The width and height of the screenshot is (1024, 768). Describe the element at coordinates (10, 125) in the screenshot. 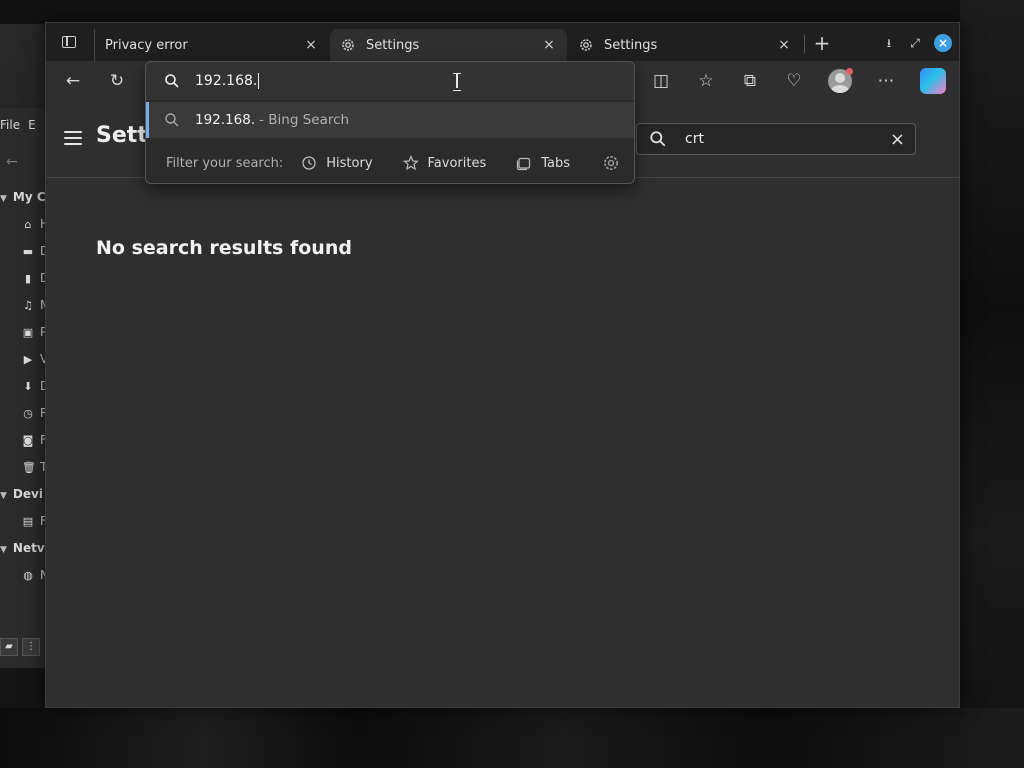

I see `menu-file: File` at that location.